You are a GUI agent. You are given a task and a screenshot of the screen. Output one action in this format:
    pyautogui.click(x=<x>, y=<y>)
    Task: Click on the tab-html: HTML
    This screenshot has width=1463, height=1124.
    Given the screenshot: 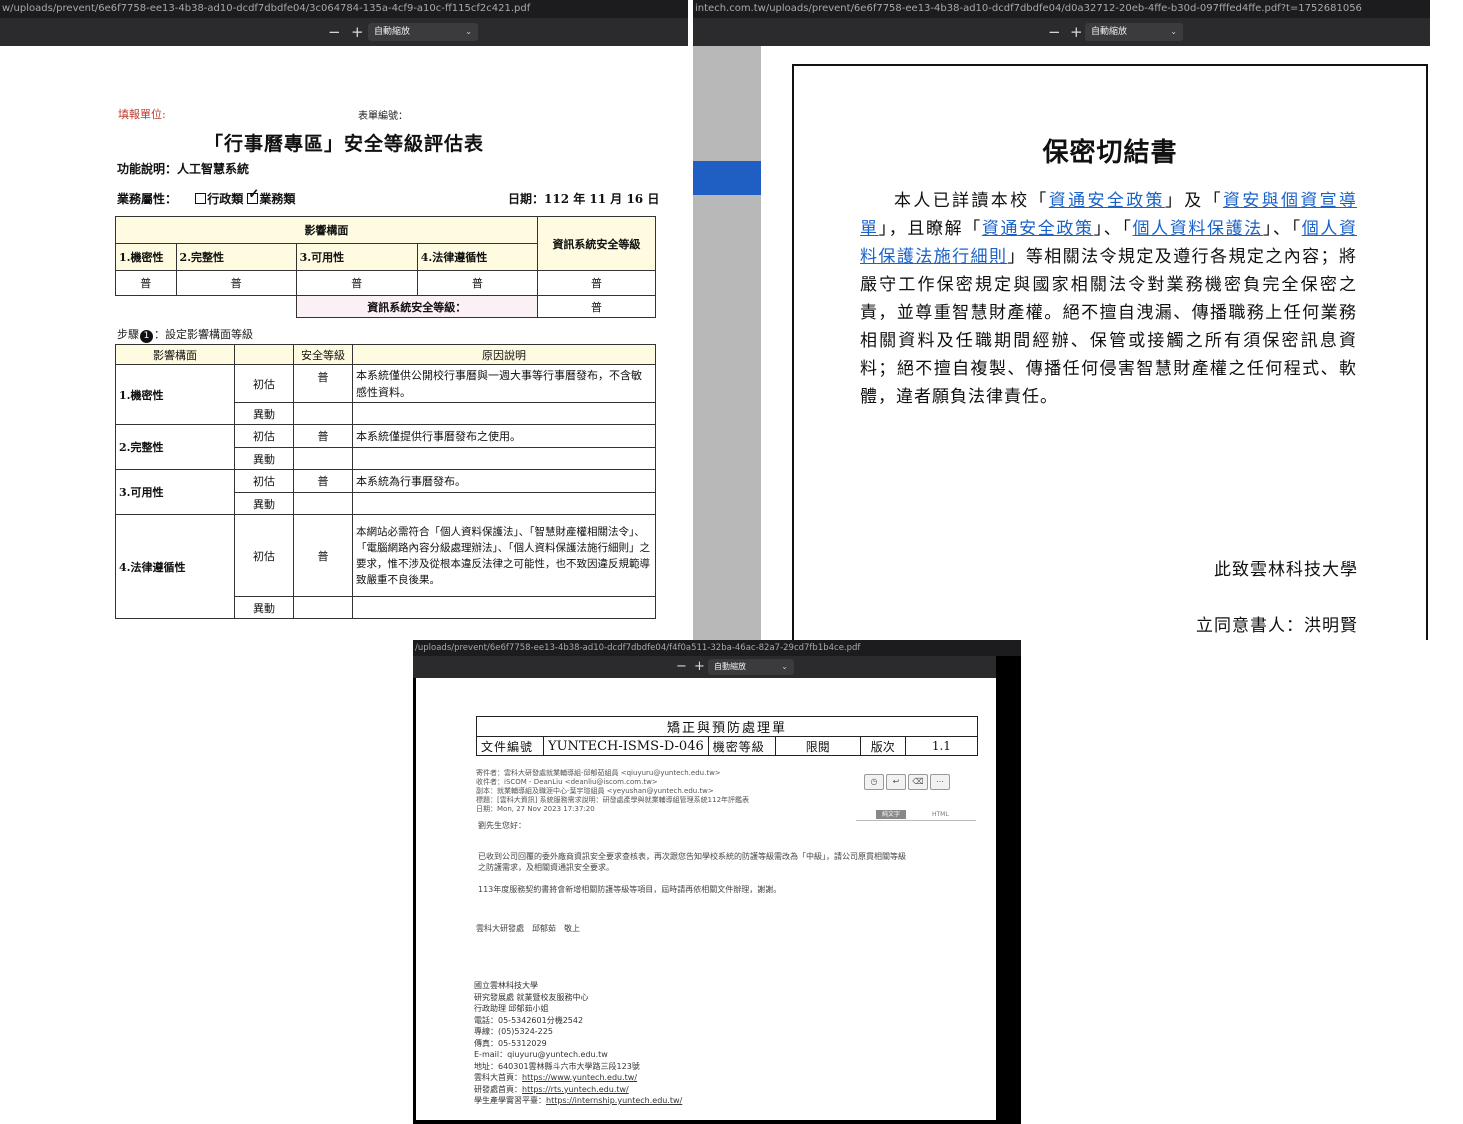 What is the action you would take?
    pyautogui.click(x=940, y=814)
    